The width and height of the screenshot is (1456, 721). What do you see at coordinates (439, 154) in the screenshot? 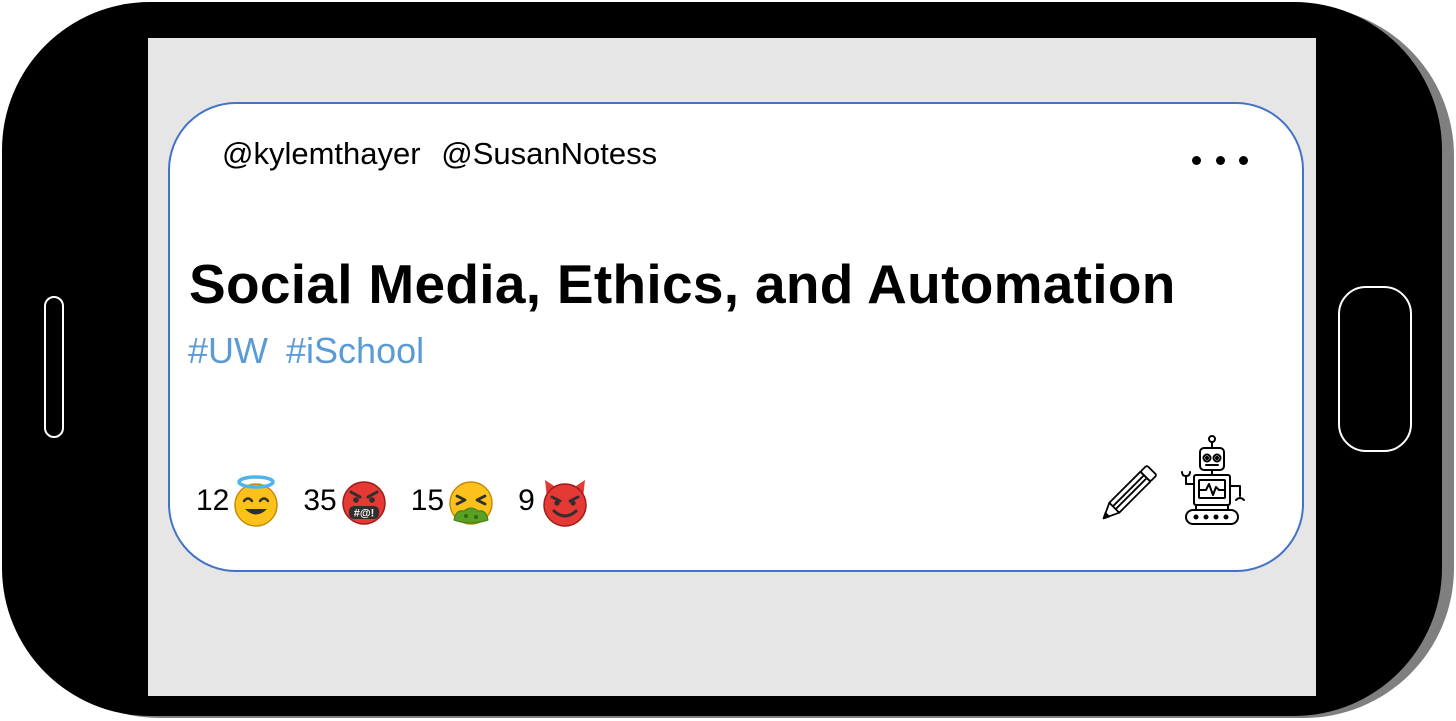
I see `post-handles: @kylemthayer @SusanNotess` at bounding box center [439, 154].